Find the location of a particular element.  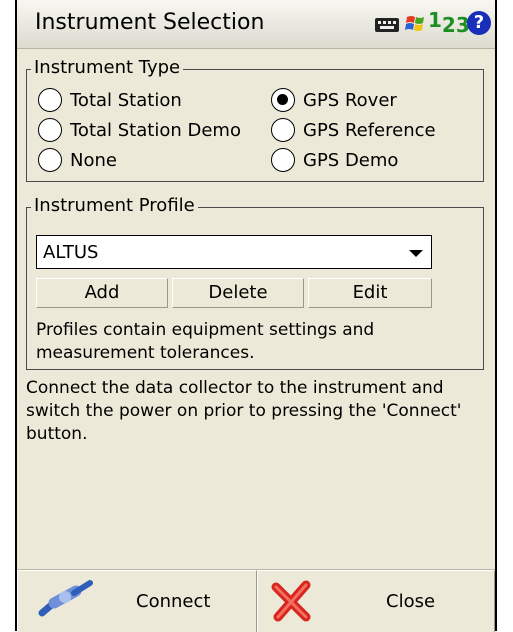

instrument-profile-legend: Instrument Profile is located at coordinates (114, 205).